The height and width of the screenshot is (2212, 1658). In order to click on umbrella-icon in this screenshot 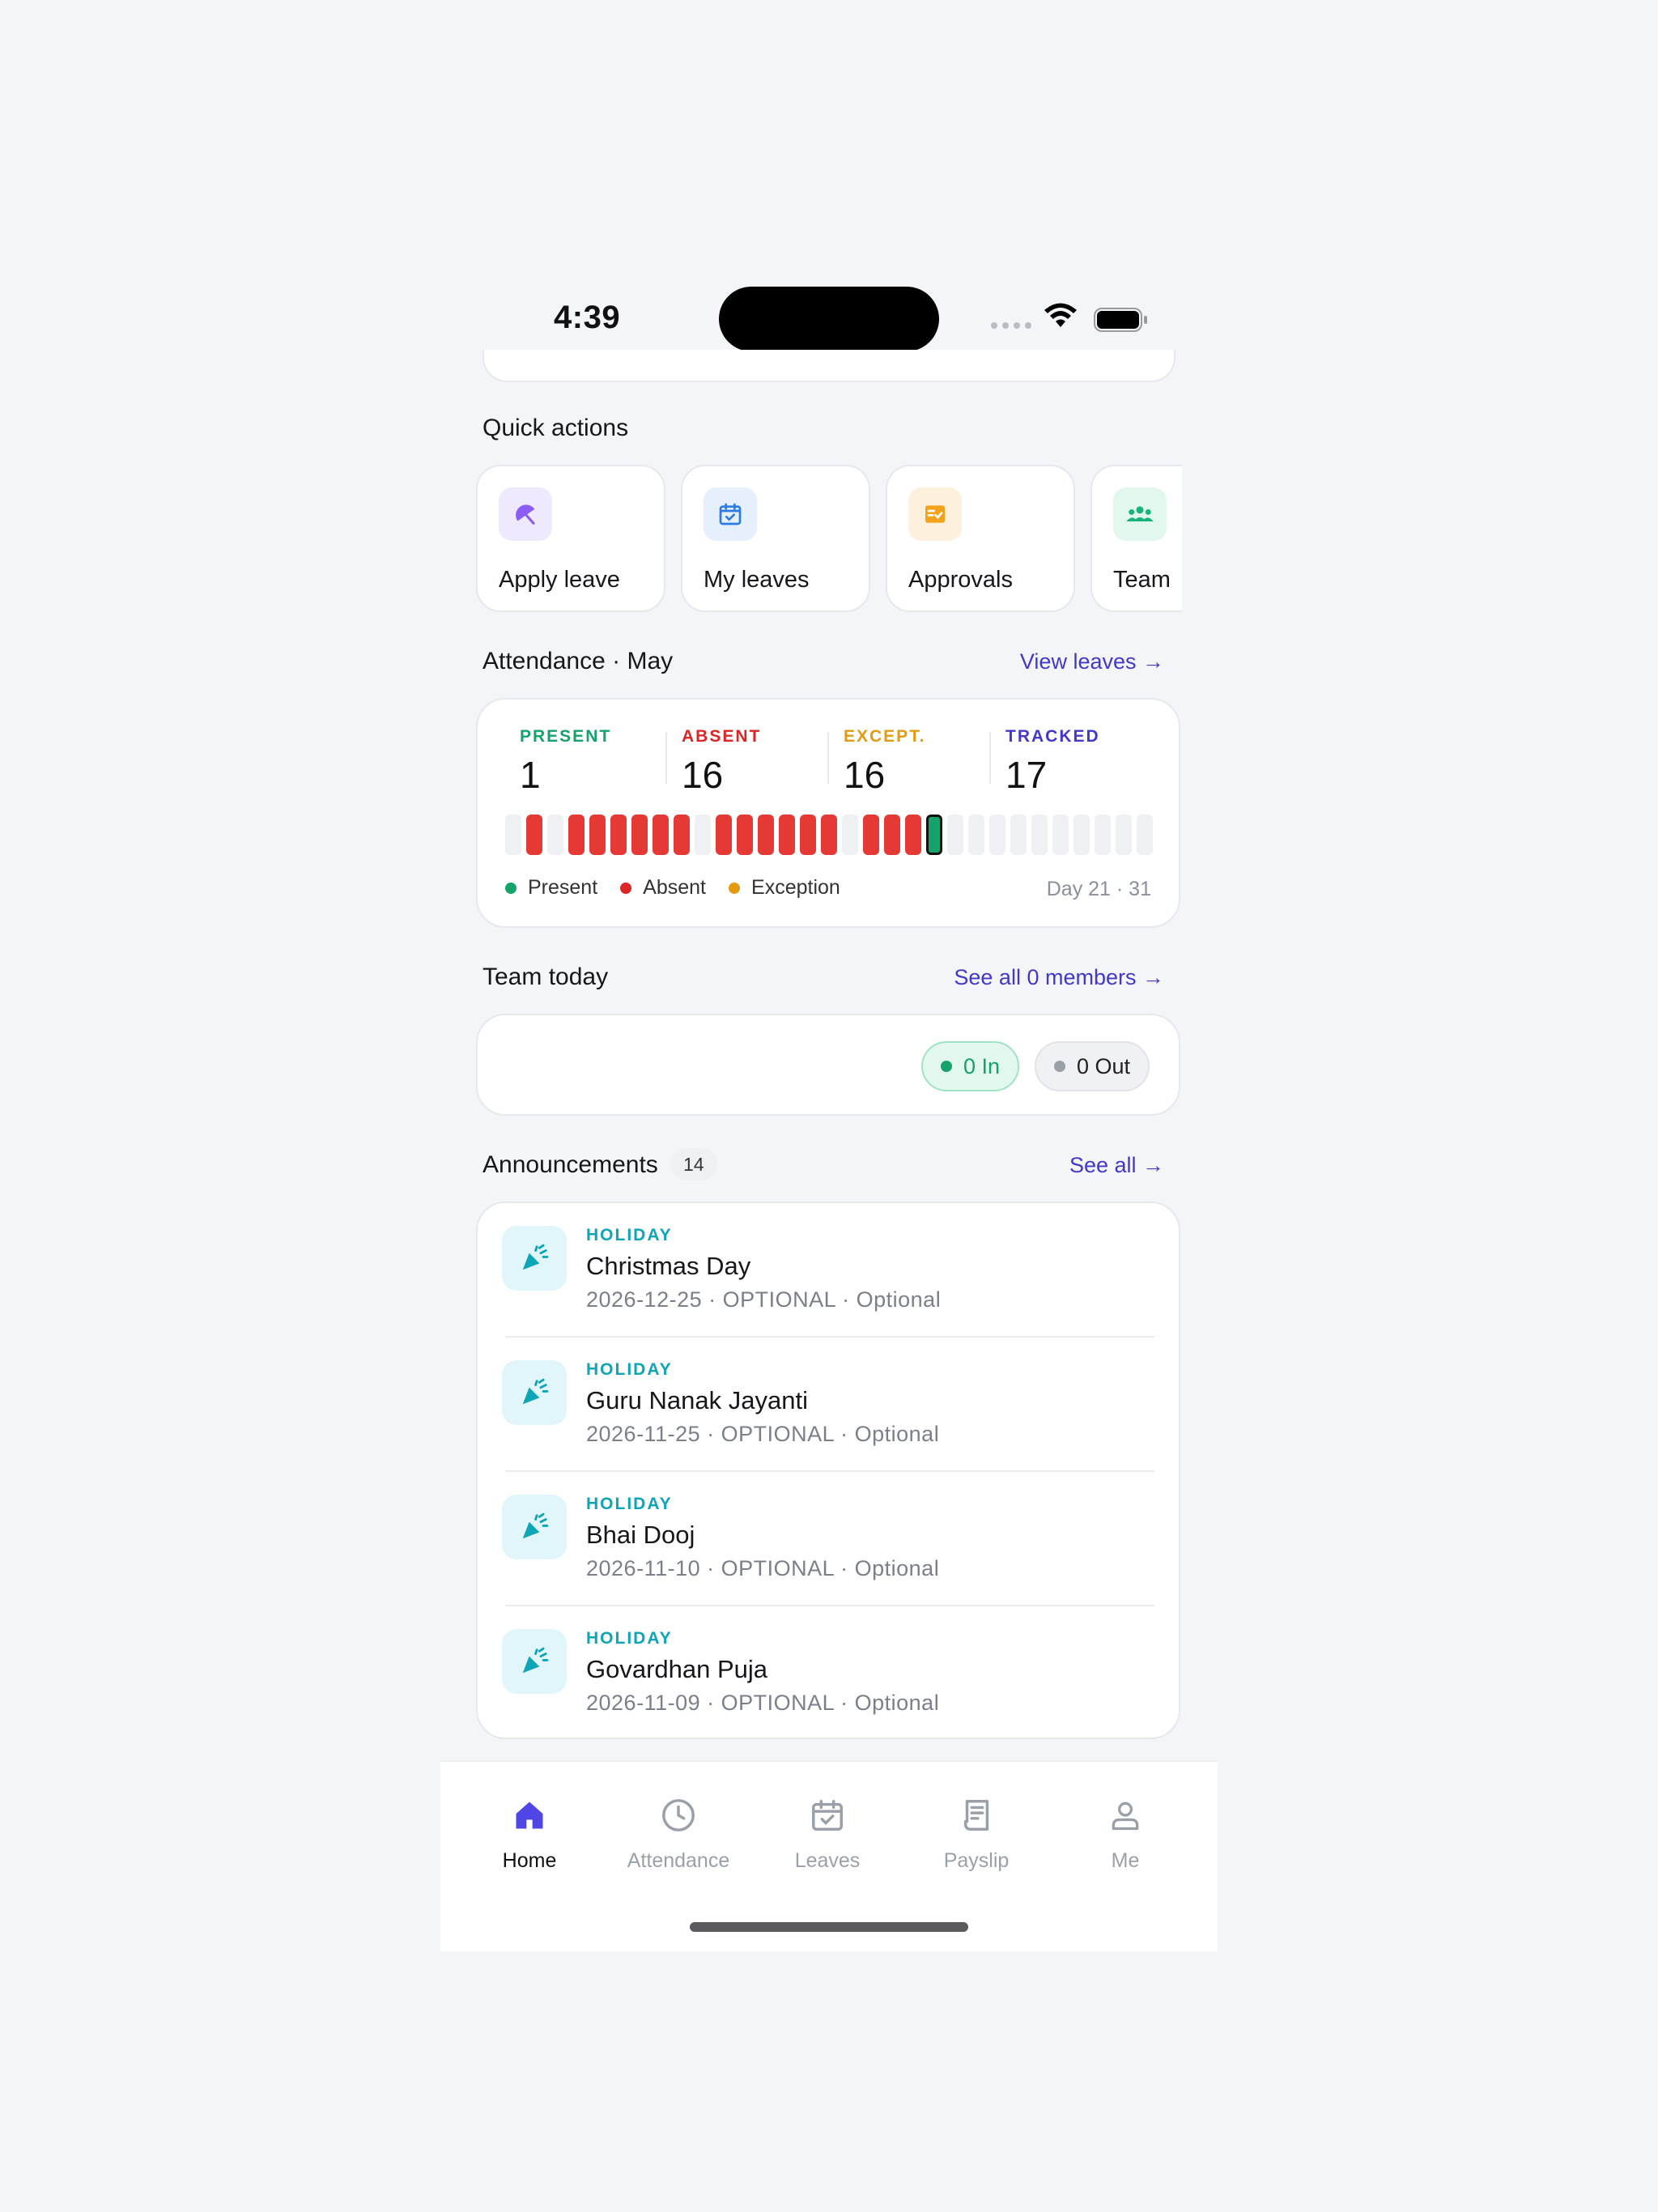, I will do `click(525, 514)`.